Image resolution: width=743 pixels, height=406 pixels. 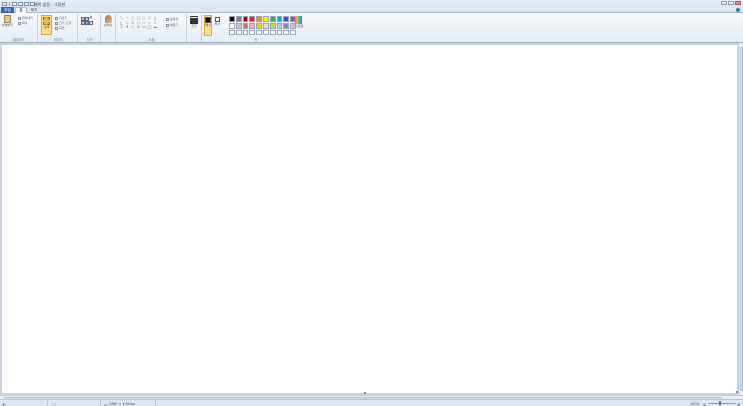 What do you see at coordinates (63, 18) in the screenshot?
I see `crop-label: 자르기` at bounding box center [63, 18].